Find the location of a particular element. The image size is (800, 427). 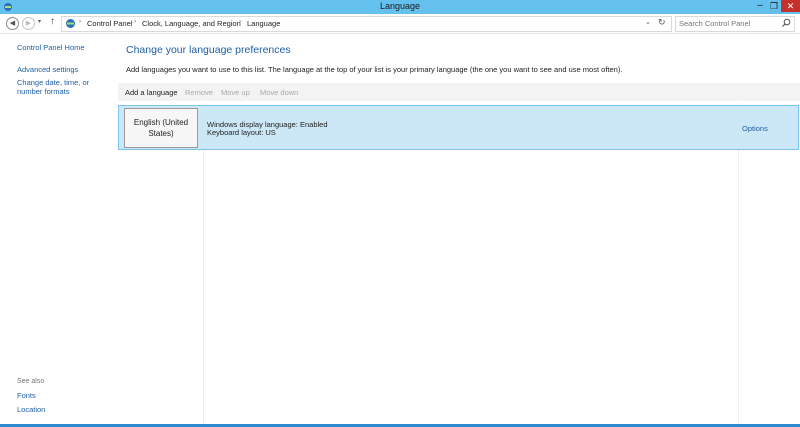

control-panel-home-link: Control Panel Home is located at coordinates (51, 47).